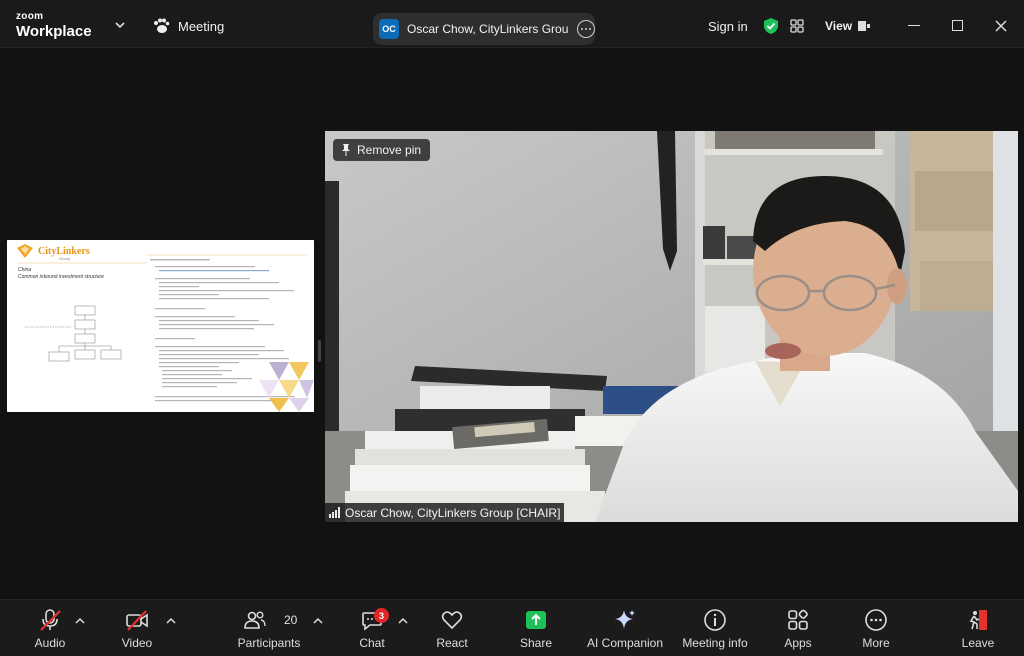  What do you see at coordinates (65, 258) in the screenshot?
I see `slide-logo-sub: Group` at bounding box center [65, 258].